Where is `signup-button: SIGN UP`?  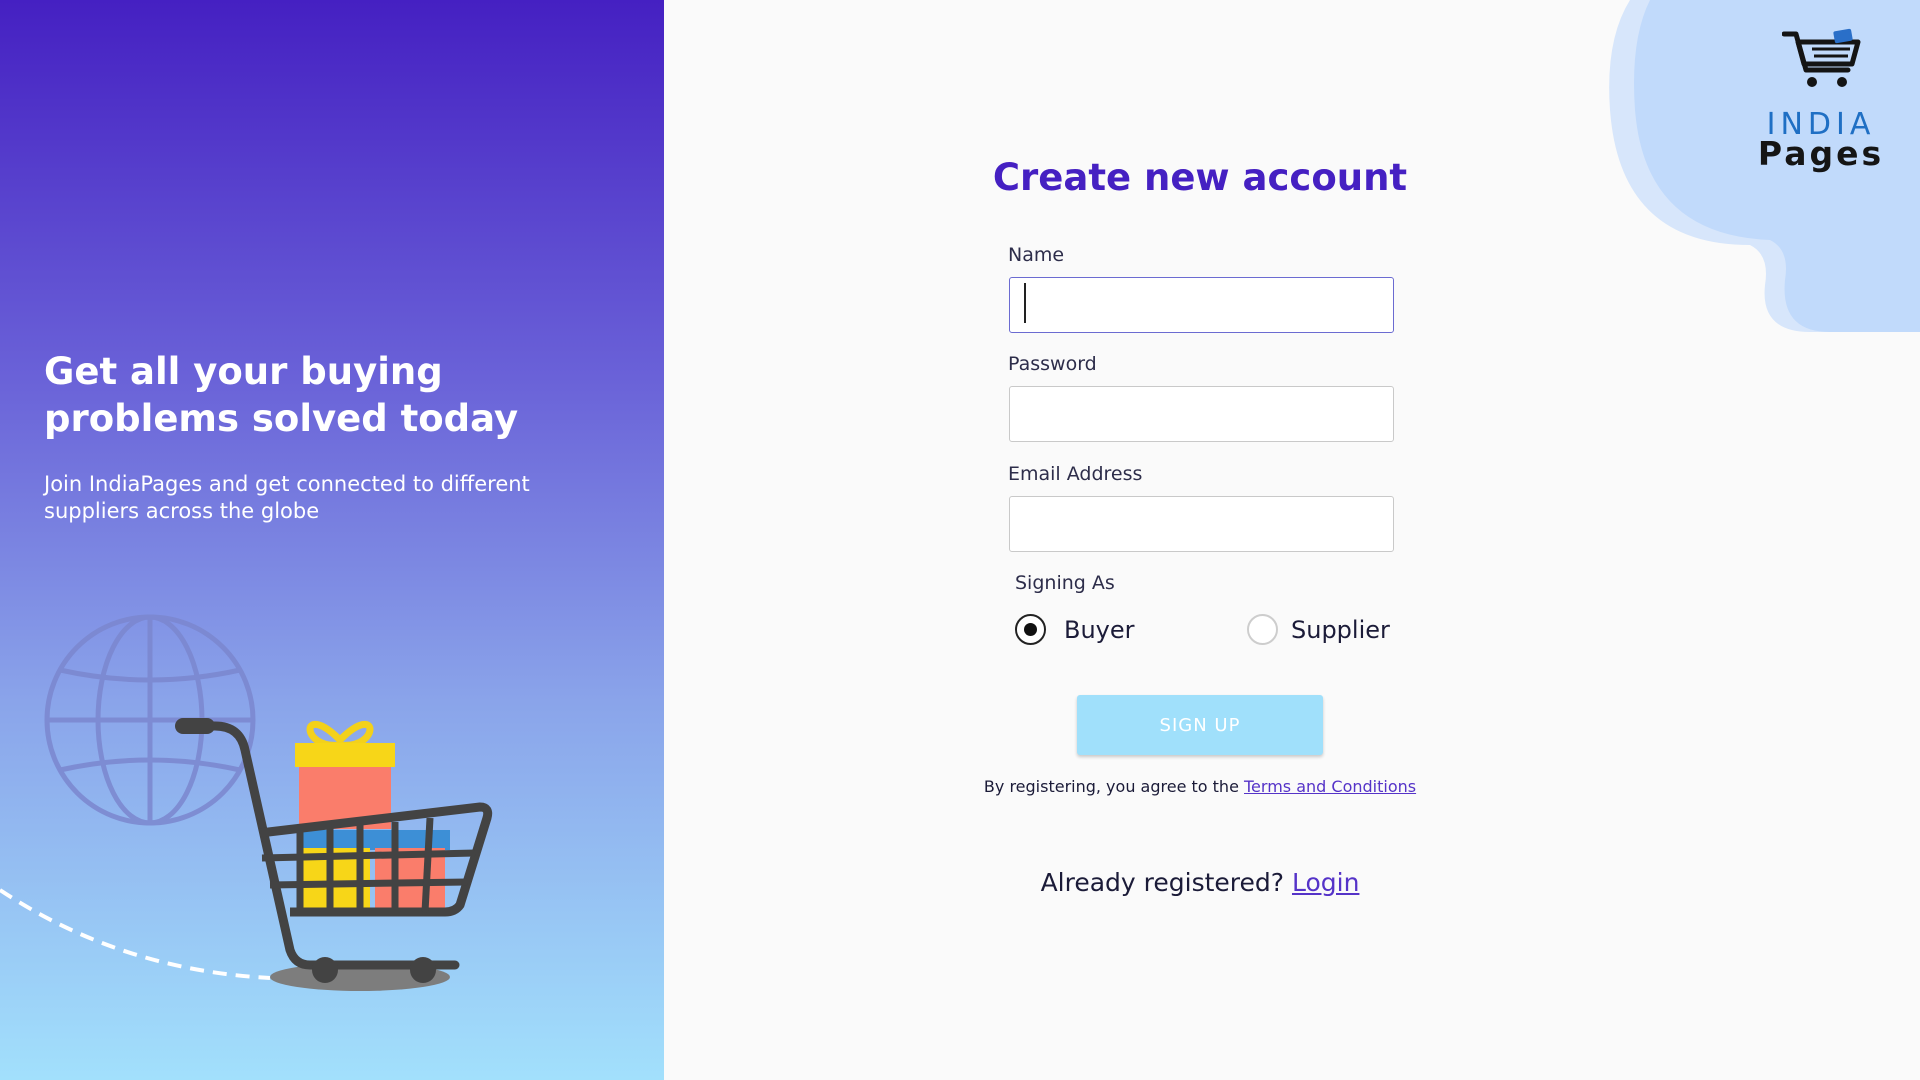
signup-button: SIGN UP is located at coordinates (1200, 725).